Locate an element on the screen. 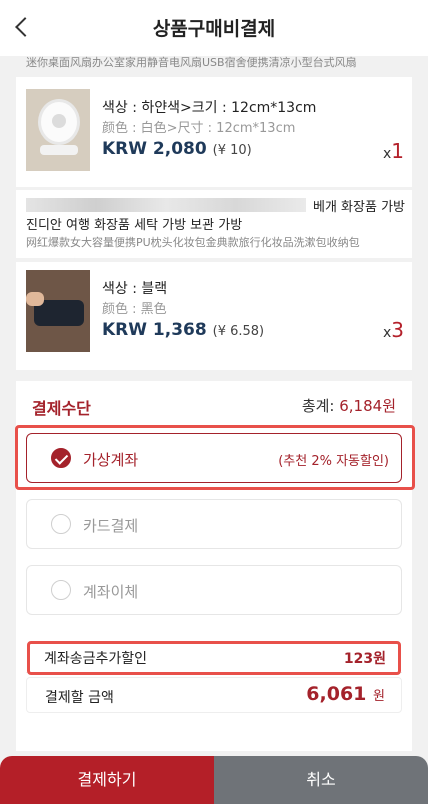 The image size is (428, 804). option-kr: 색상 : 하얀색>크기 : 12cm*13cm is located at coordinates (209, 108).